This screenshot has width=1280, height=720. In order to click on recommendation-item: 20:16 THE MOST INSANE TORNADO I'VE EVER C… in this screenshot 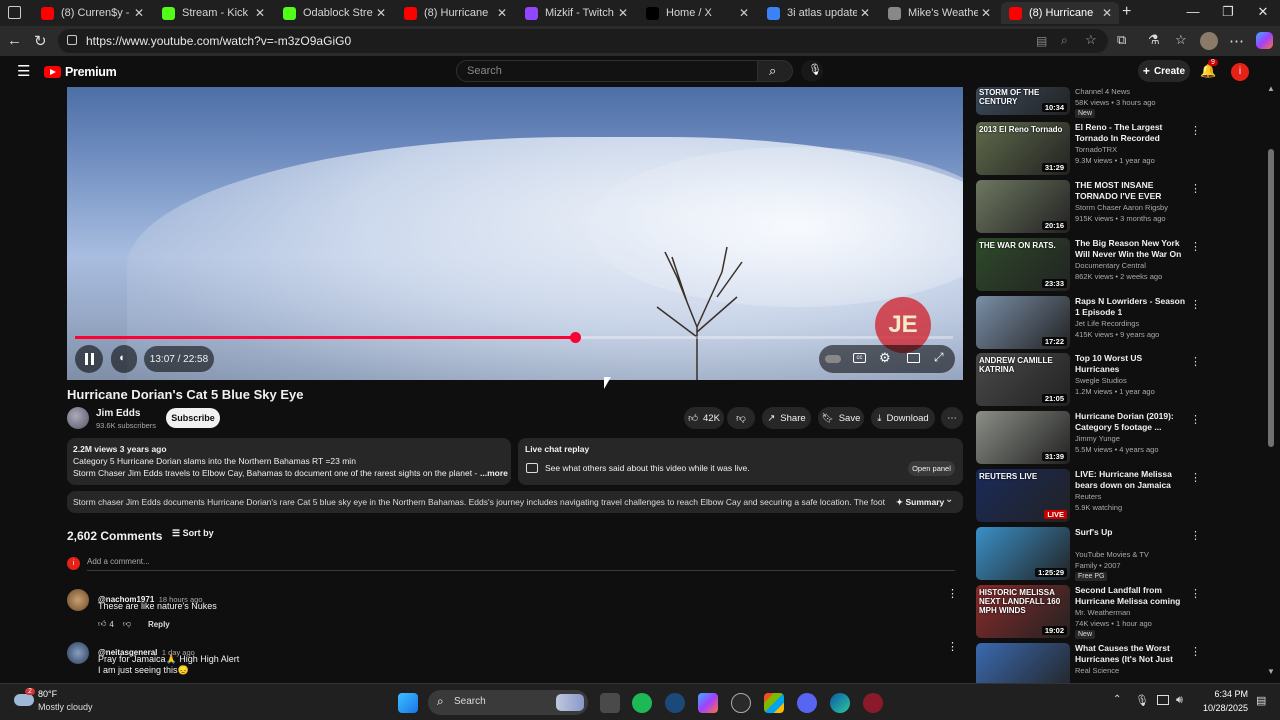, I will do `click(1091, 208)`.